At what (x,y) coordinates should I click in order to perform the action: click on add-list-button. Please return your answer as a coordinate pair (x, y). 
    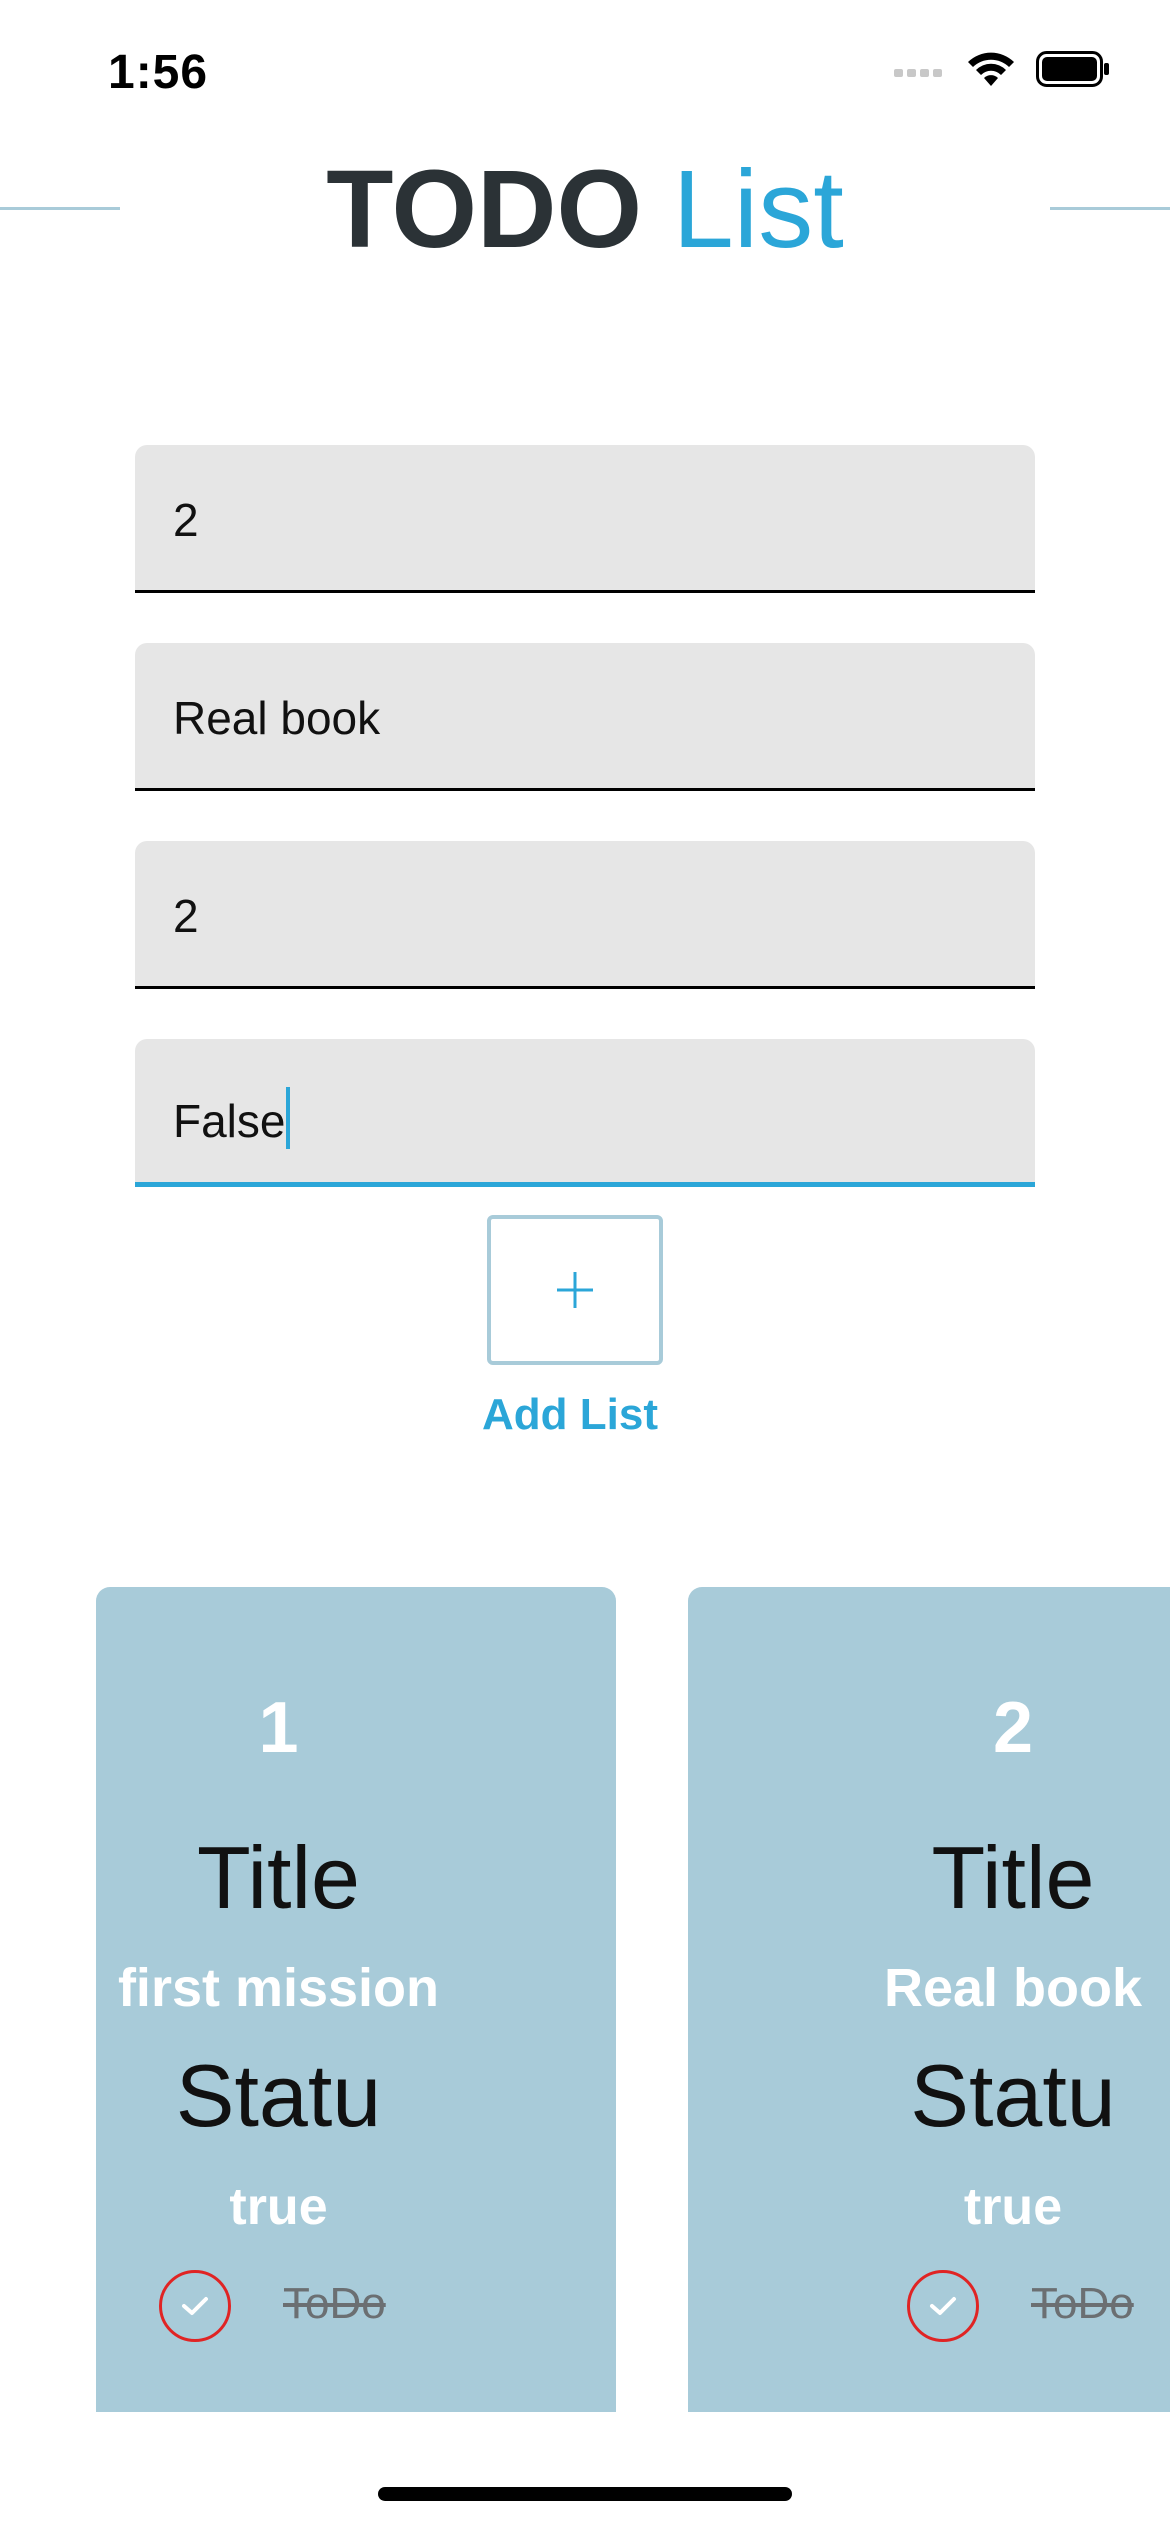
    Looking at the image, I should click on (575, 1290).